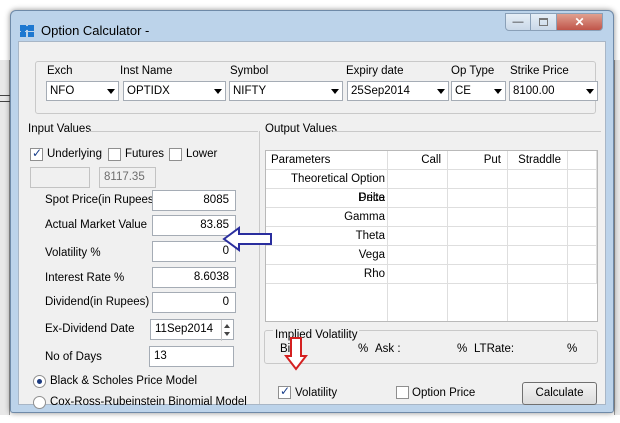 This screenshot has width=620, height=423. What do you see at coordinates (559, 393) in the screenshot?
I see `calculate-button: Calculate` at bounding box center [559, 393].